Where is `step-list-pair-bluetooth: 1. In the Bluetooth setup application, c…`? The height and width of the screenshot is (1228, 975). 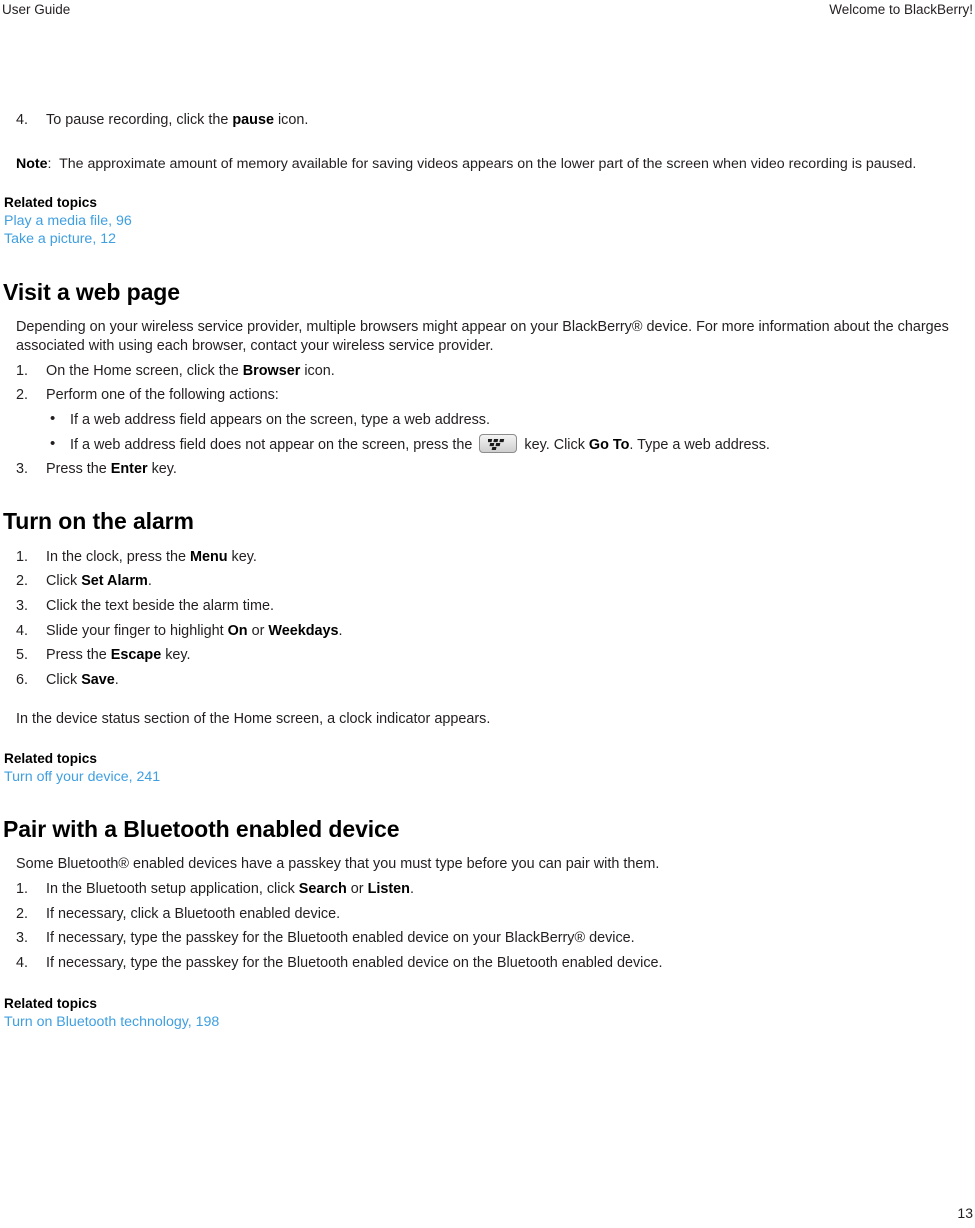 step-list-pair-bluetooth: 1. In the Bluetooth setup application, c… is located at coordinates (487, 926).